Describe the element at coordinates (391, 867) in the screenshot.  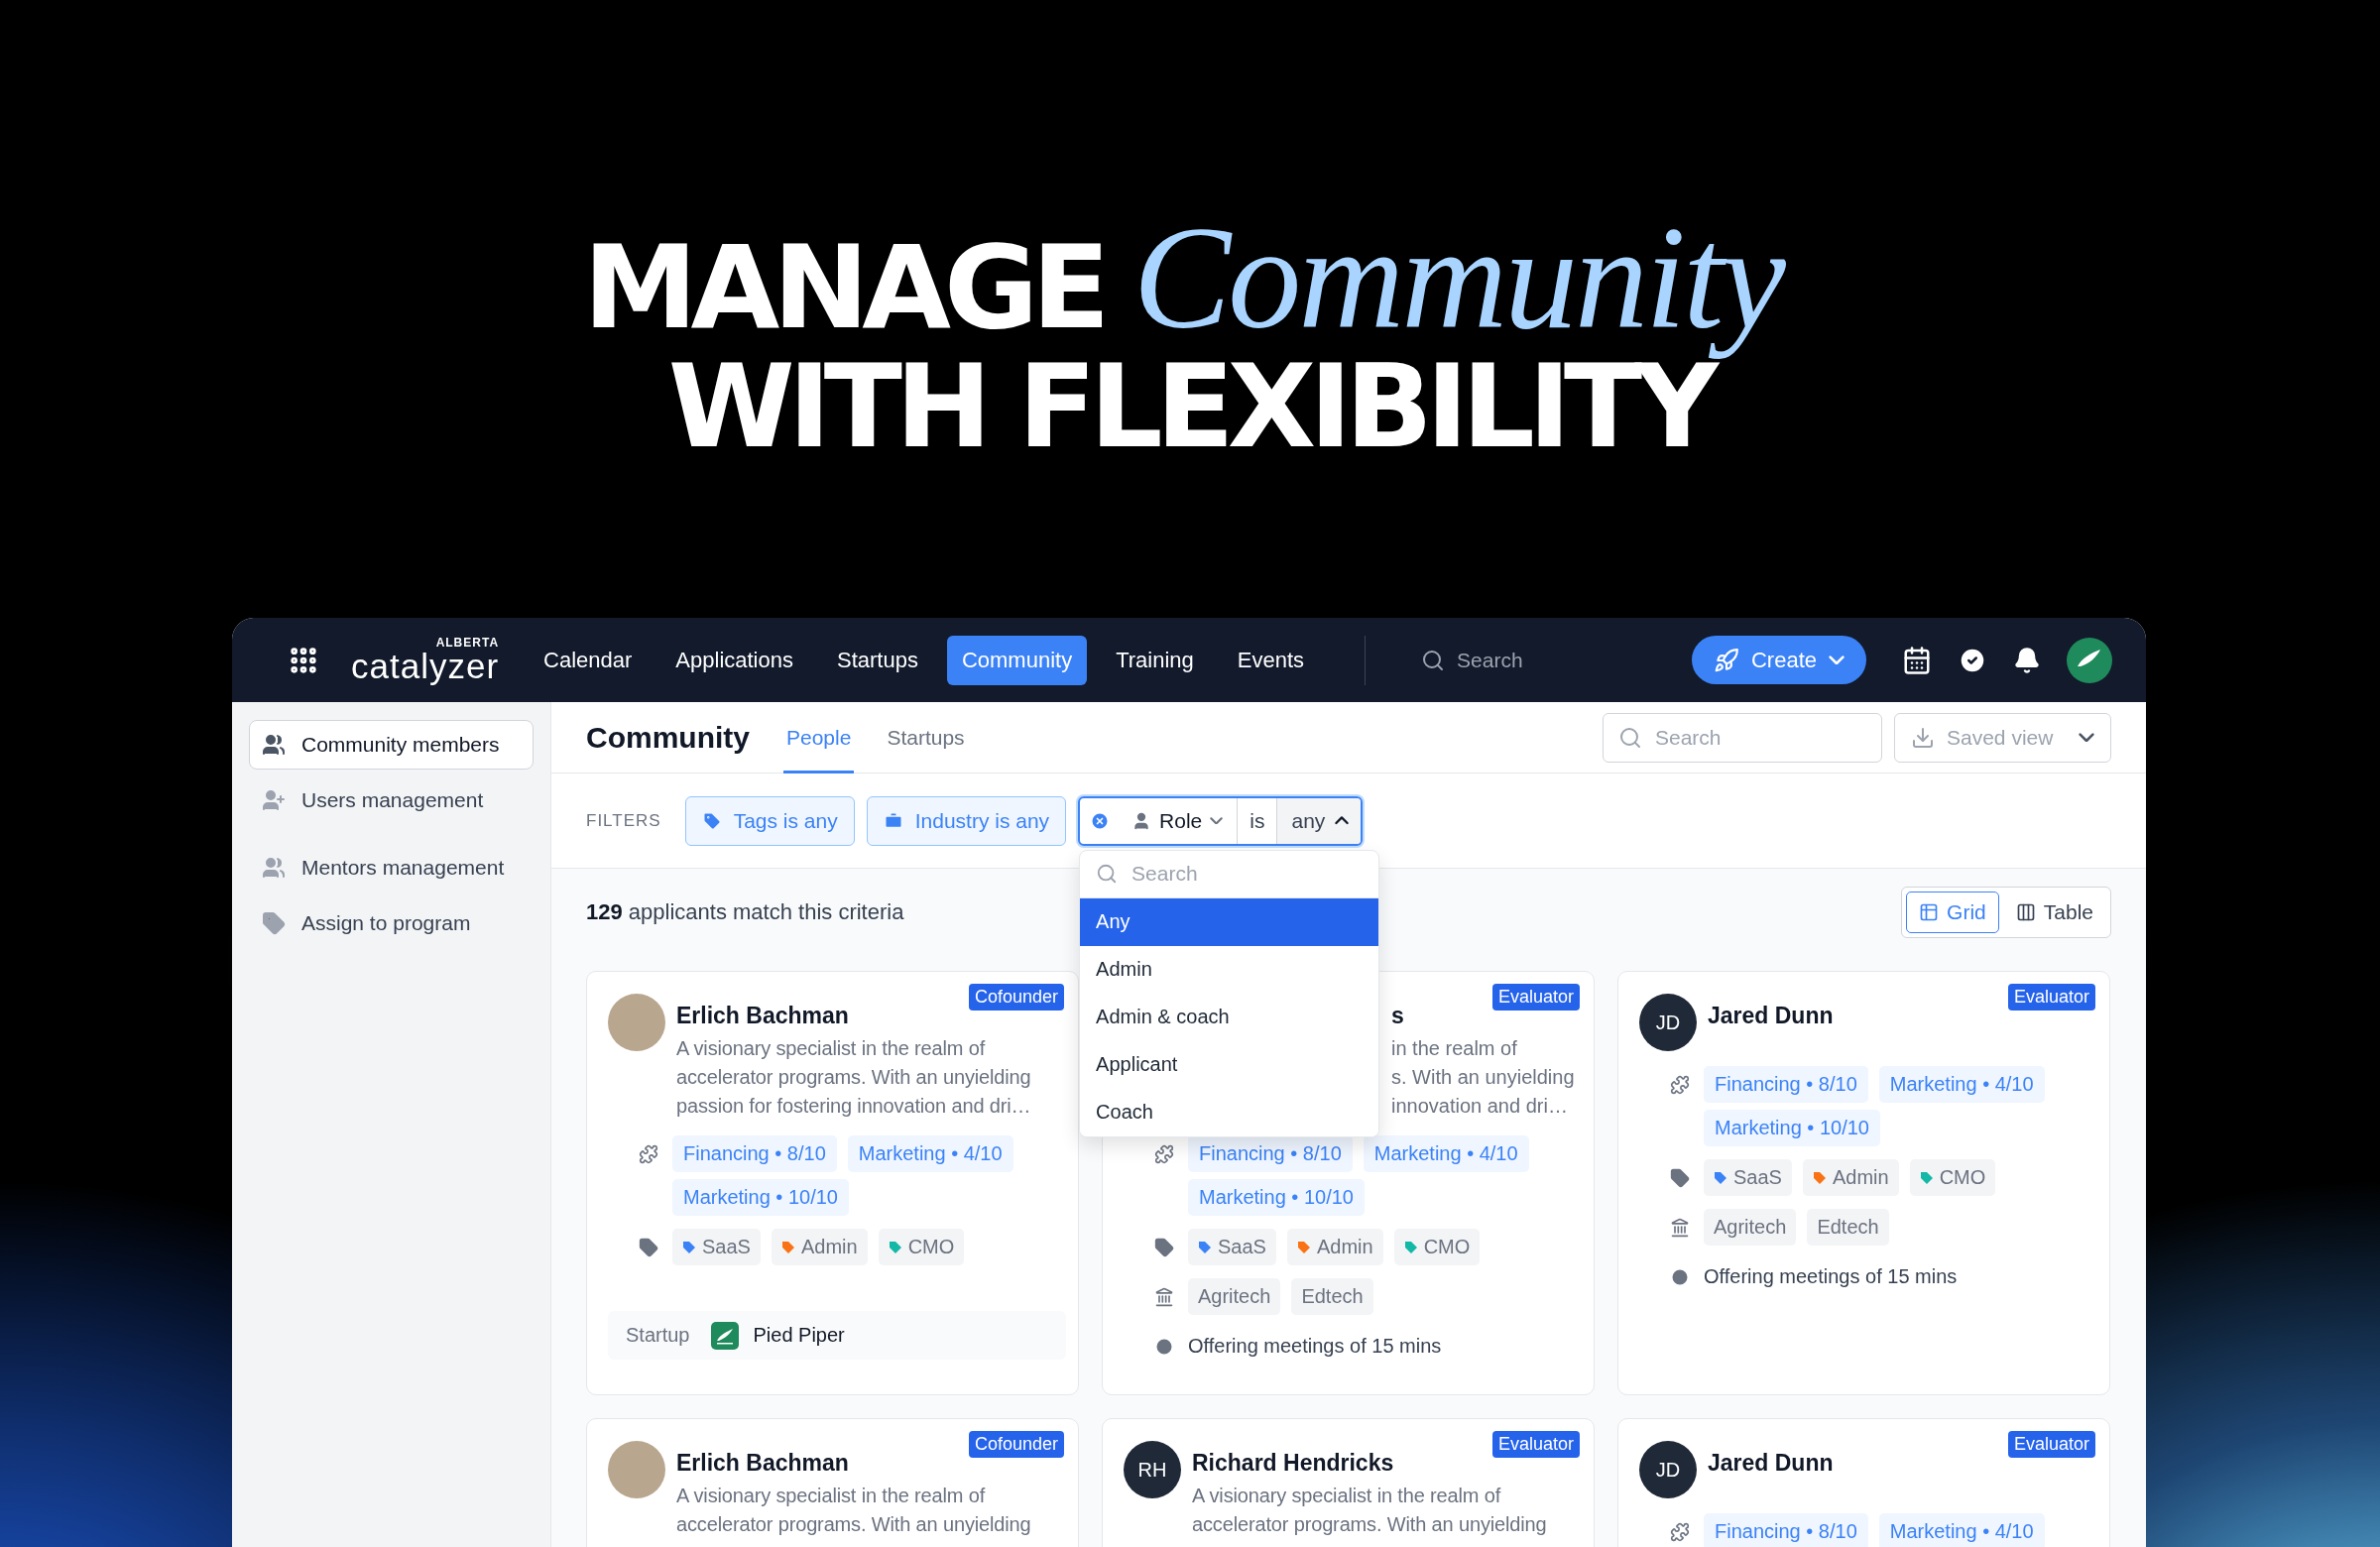
I see `sidebar-item: Mentors management` at that location.